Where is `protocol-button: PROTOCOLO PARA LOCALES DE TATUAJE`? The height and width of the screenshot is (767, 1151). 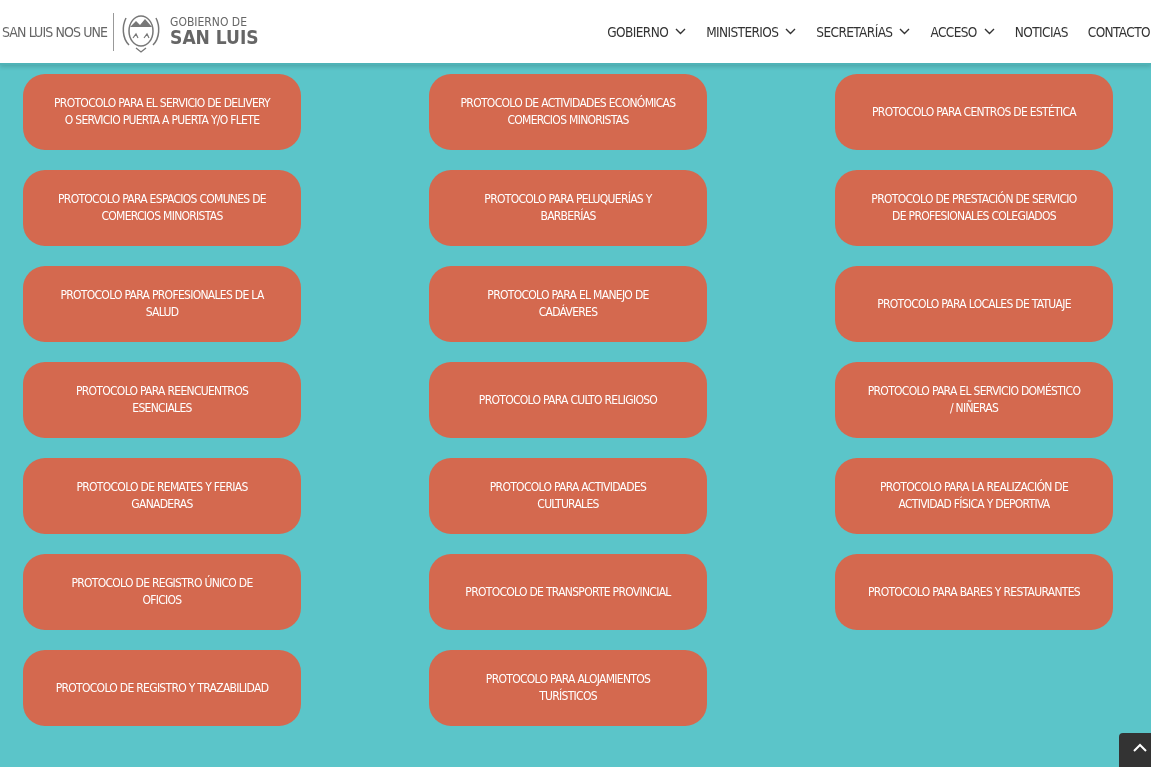 protocol-button: PROTOCOLO PARA LOCALES DE TATUAJE is located at coordinates (974, 304).